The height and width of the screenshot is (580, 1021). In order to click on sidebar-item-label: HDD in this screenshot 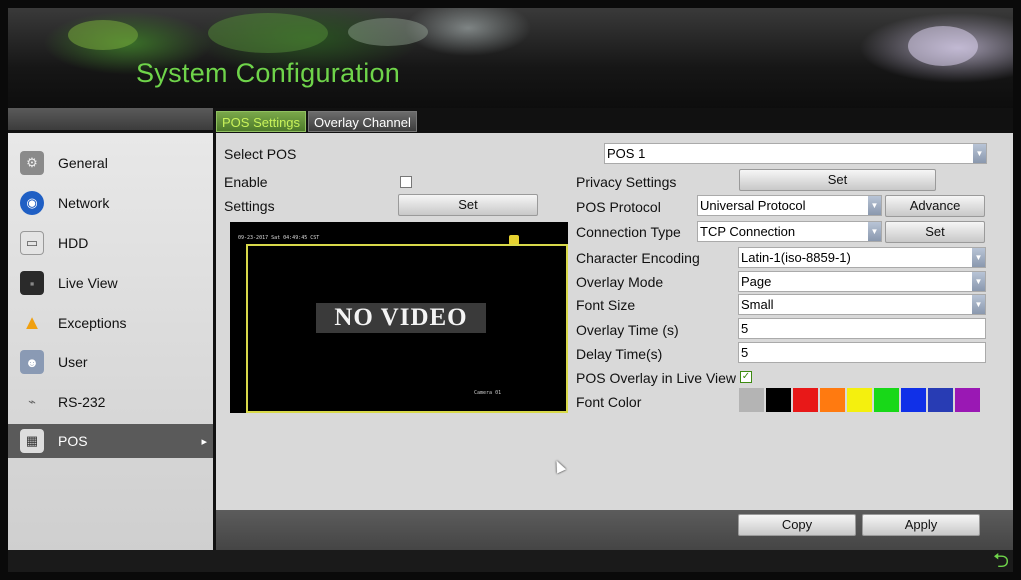, I will do `click(73, 243)`.